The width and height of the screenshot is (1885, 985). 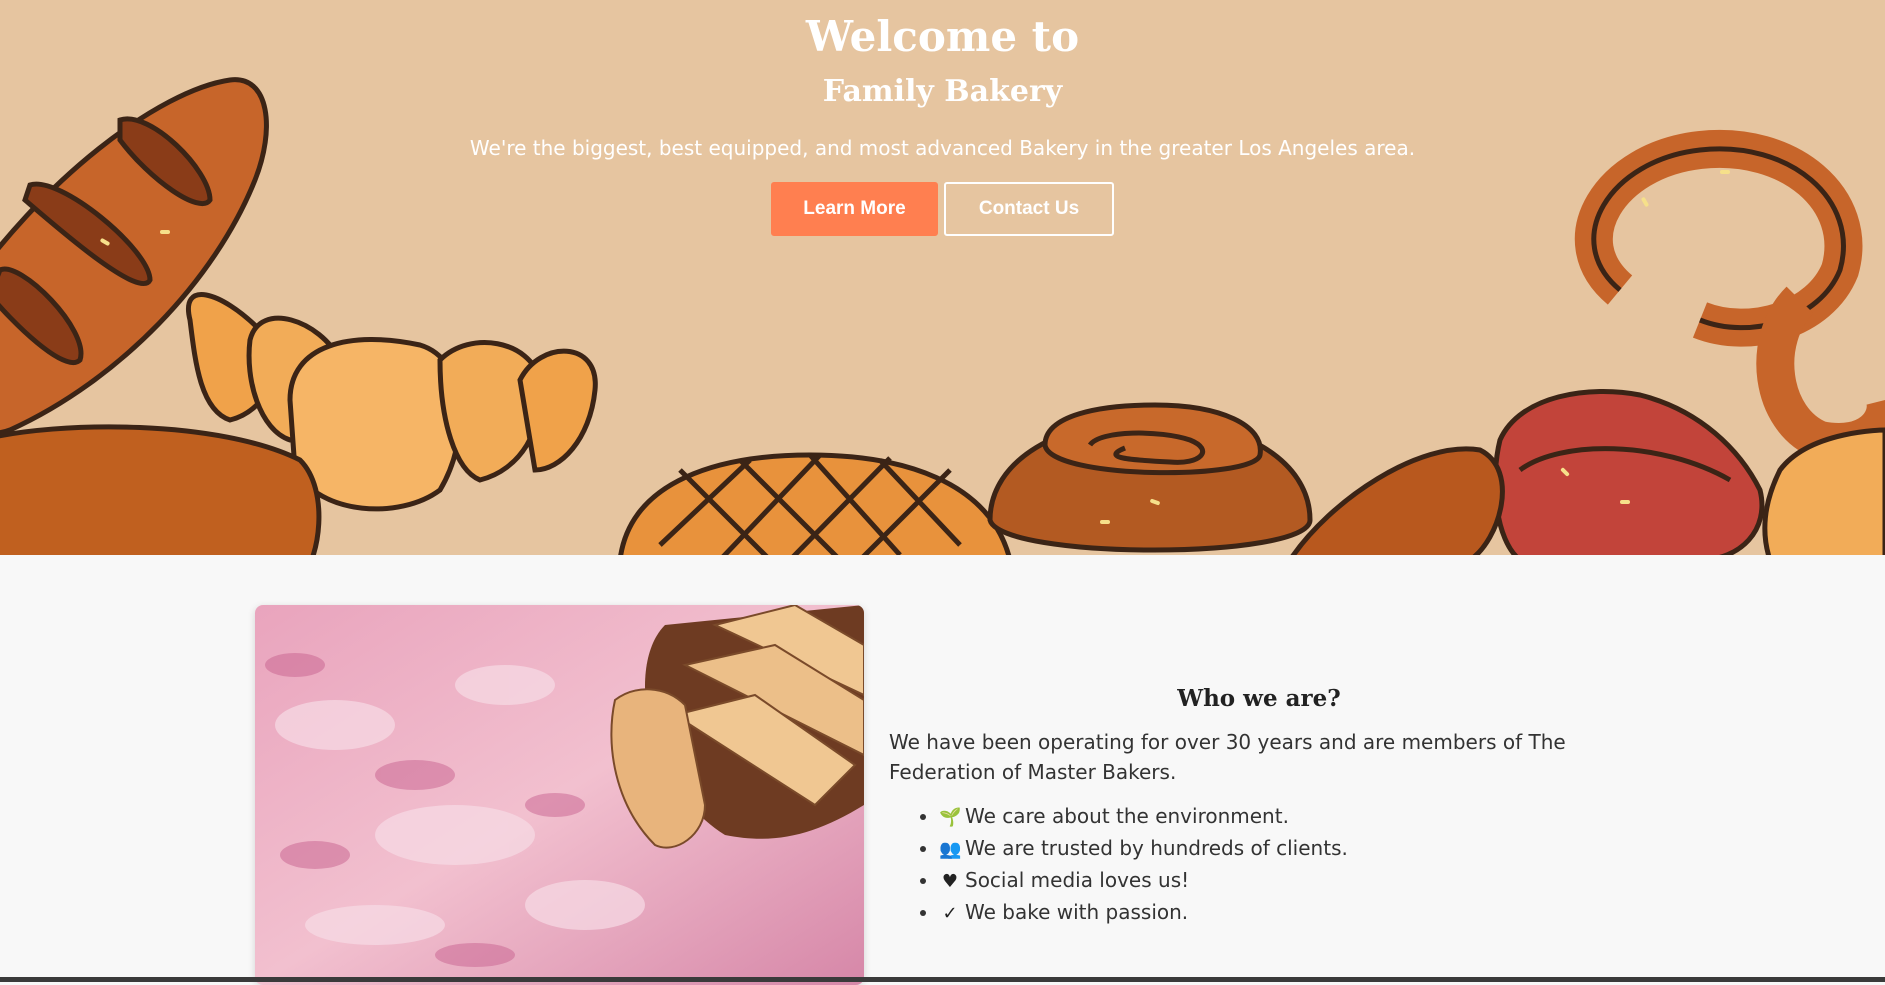 I want to click on hero-title: Welcome to, so click(x=942, y=36).